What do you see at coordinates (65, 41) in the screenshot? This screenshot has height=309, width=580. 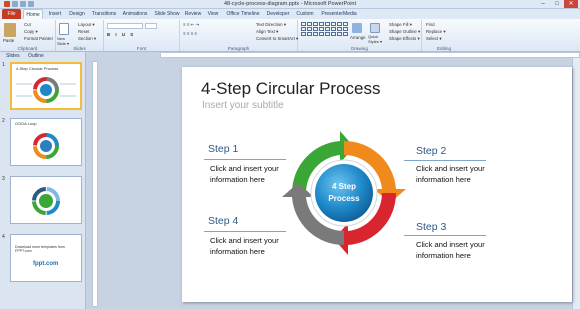 I see `new-slide-label: New Slide ▾` at bounding box center [65, 41].